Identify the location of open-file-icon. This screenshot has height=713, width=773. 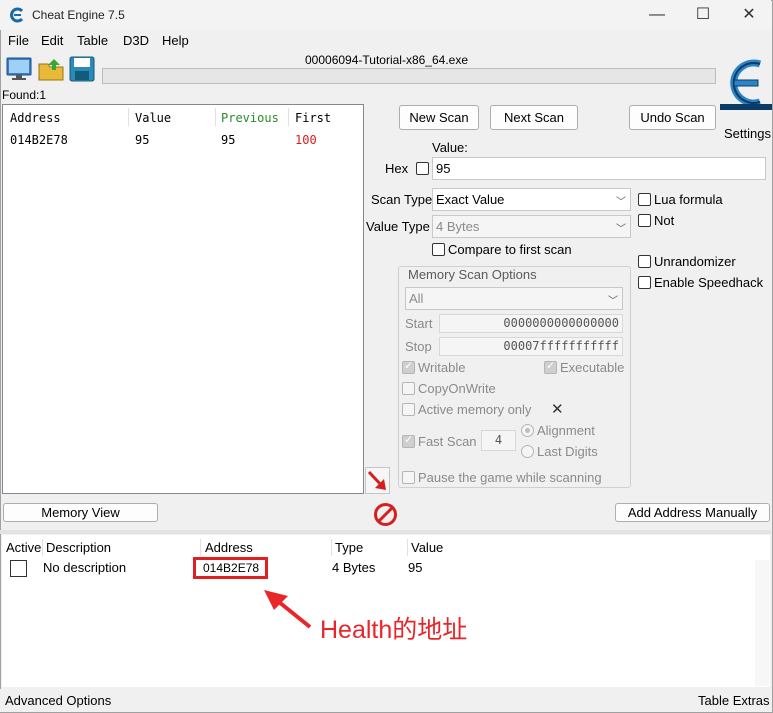
(51, 69).